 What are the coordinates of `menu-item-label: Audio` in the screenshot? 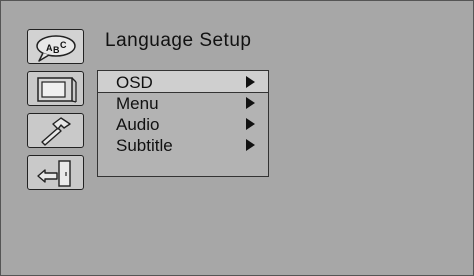 It's located at (138, 124).